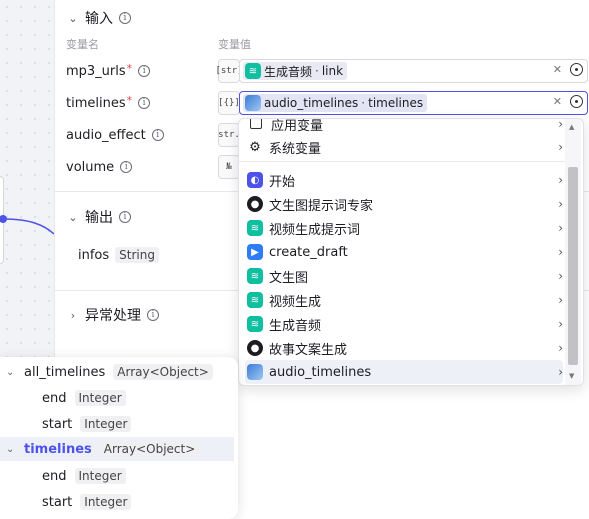 Image resolution: width=589 pixels, height=519 pixels. Describe the element at coordinates (295, 149) in the screenshot. I see `dropdown-item-label: 系统变量` at that location.